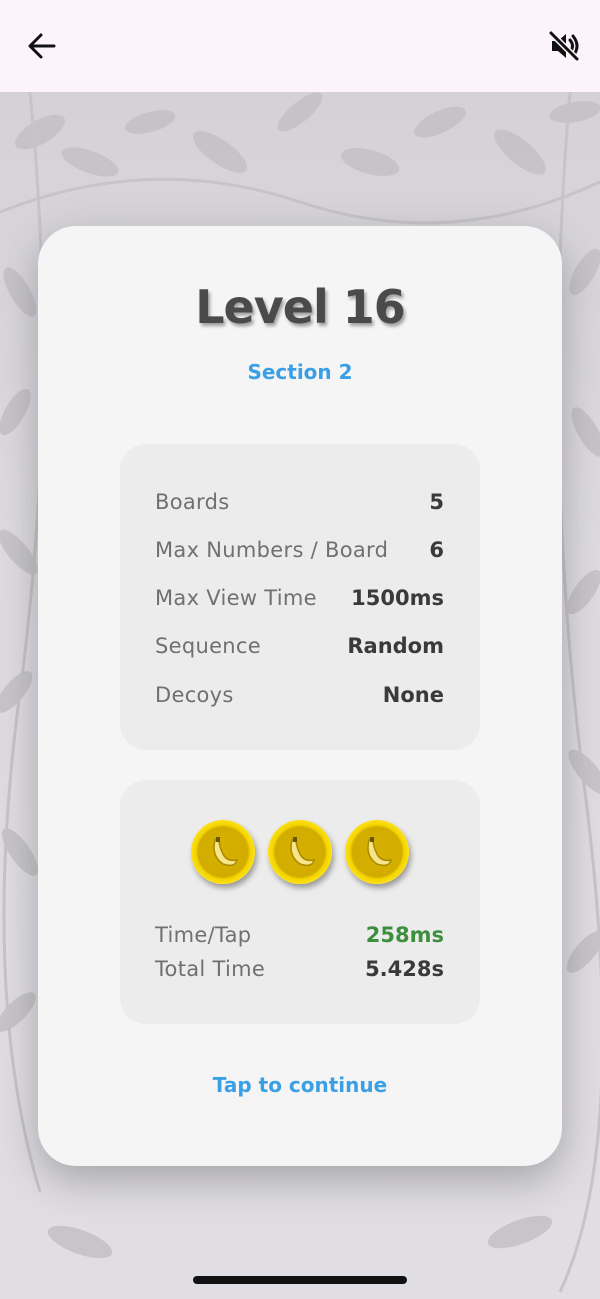 The width and height of the screenshot is (600, 1299). What do you see at coordinates (395, 646) in the screenshot?
I see `stat-value: Random` at bounding box center [395, 646].